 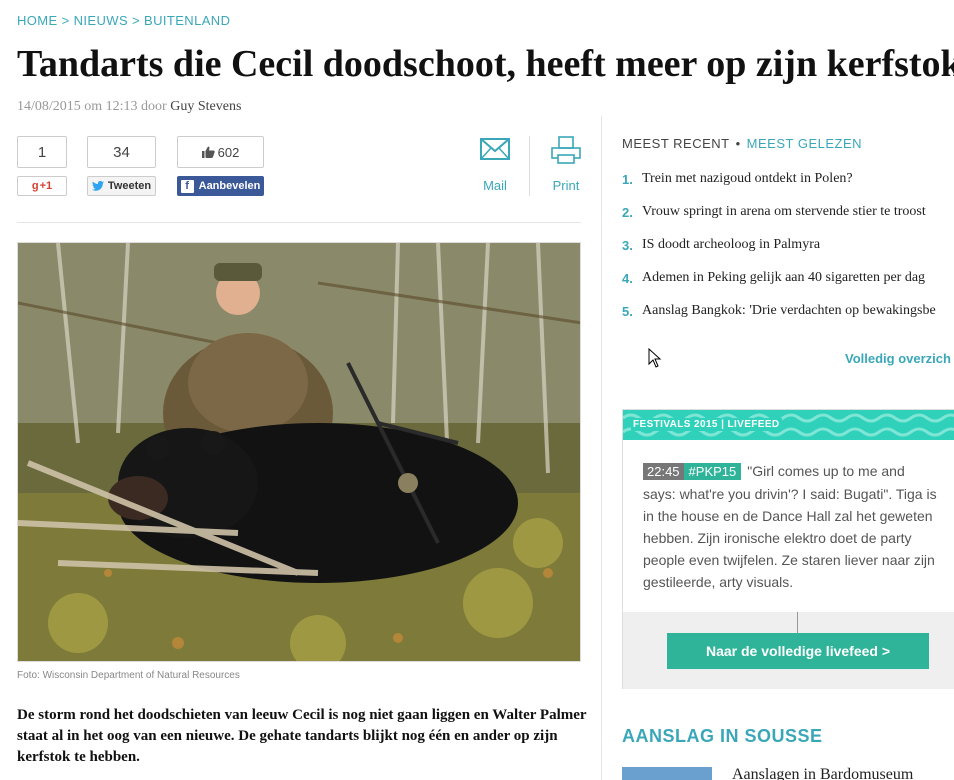 I want to click on gplus-label: +1, so click(x=46, y=186).